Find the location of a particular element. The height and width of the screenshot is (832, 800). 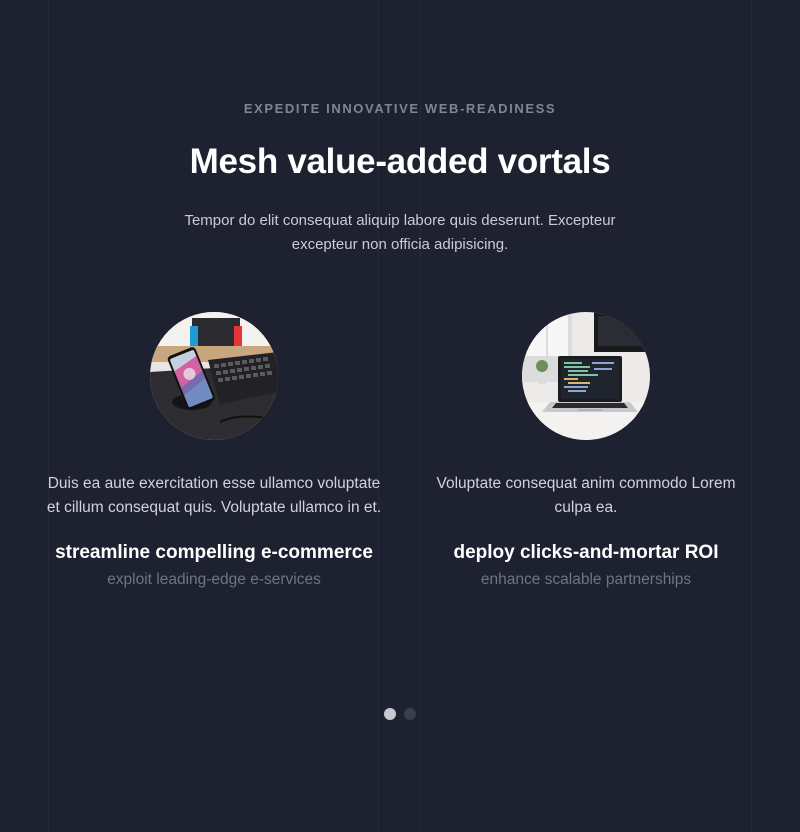

section-title: Mesh value-added vortals is located at coordinates (400, 161).